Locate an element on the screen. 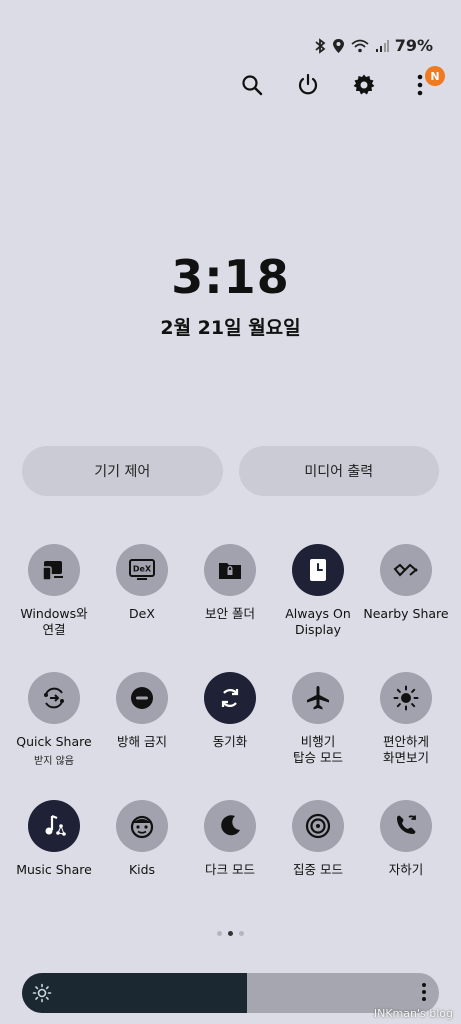  dex-icon: DeX is located at coordinates (142, 570).